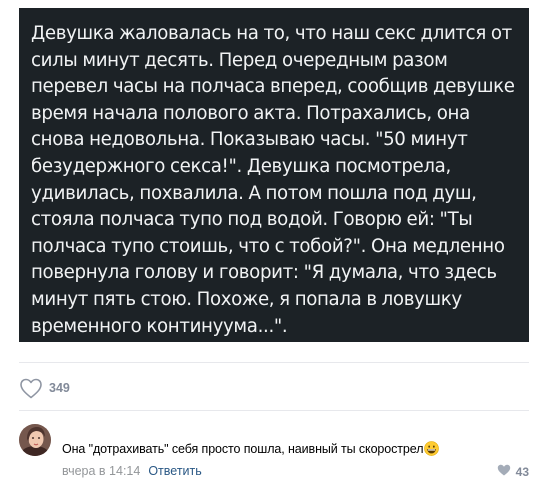 This screenshot has width=540, height=484. Describe the element at coordinates (522, 471) in the screenshot. I see `comment-like-count: 43` at that location.